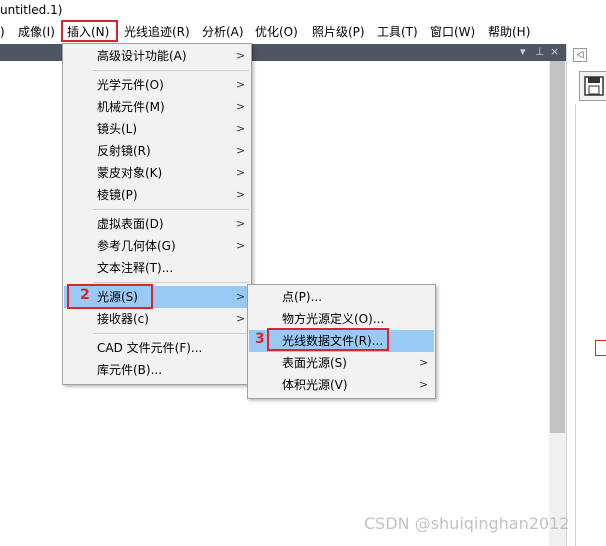  What do you see at coordinates (600, 348) in the screenshot?
I see `red-square-marker` at bounding box center [600, 348].